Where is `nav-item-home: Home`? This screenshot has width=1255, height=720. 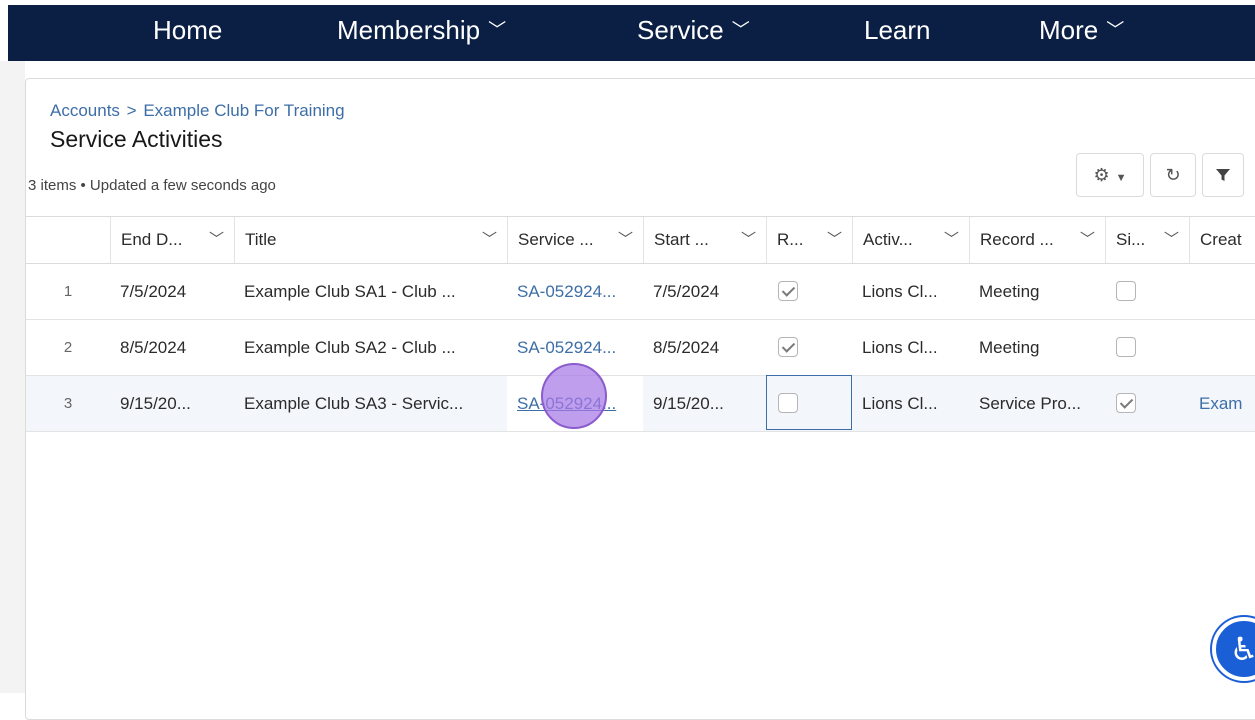
nav-item-home: Home is located at coordinates (187, 33).